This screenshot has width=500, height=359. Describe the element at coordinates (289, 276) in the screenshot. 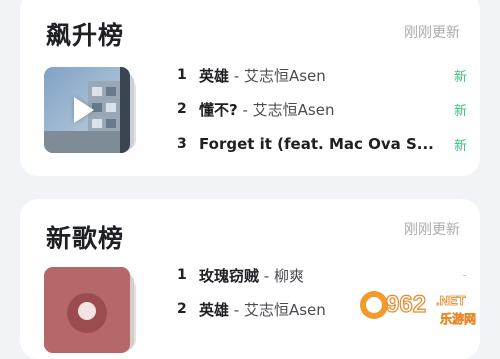

I see `artist-name: 柳爽` at that location.